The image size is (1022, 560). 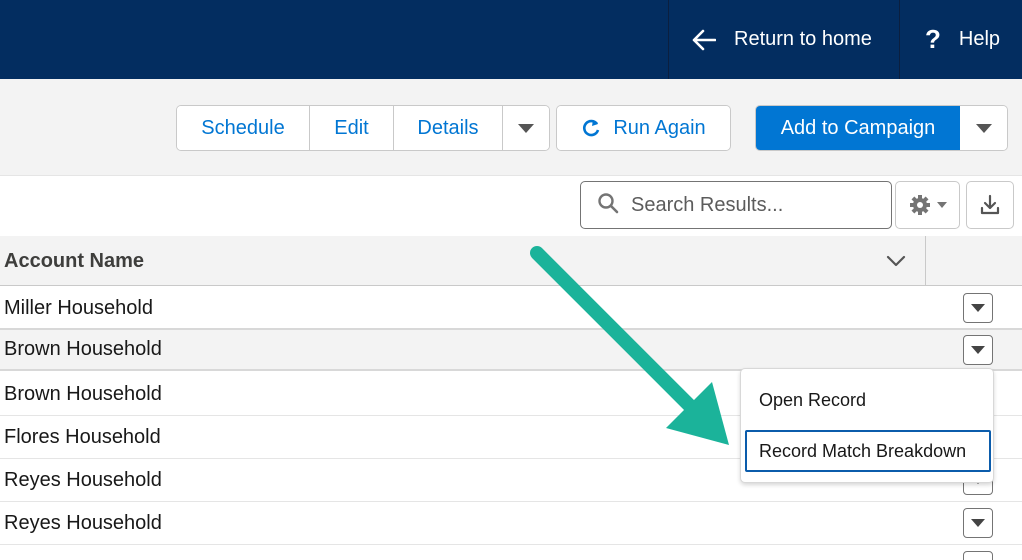 What do you see at coordinates (243, 128) in the screenshot?
I see `schedule-button: Schedule` at bounding box center [243, 128].